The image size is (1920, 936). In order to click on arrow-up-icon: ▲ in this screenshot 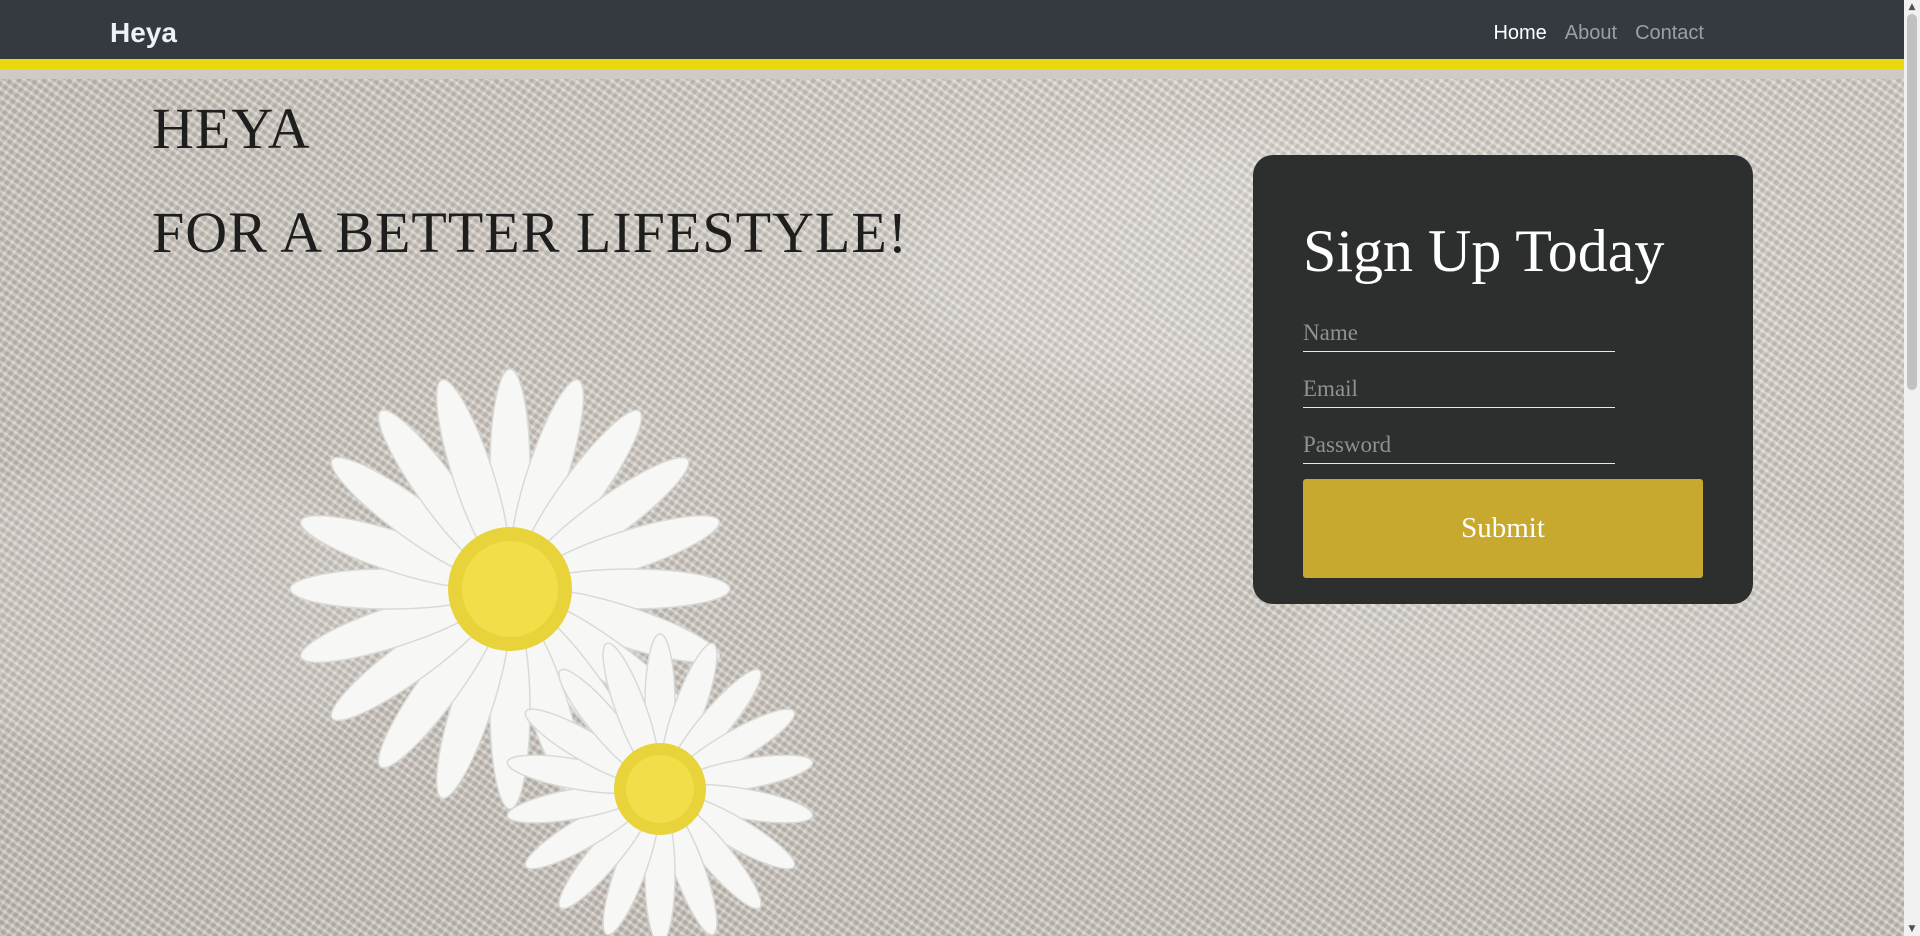, I will do `click(1912, 7)`.